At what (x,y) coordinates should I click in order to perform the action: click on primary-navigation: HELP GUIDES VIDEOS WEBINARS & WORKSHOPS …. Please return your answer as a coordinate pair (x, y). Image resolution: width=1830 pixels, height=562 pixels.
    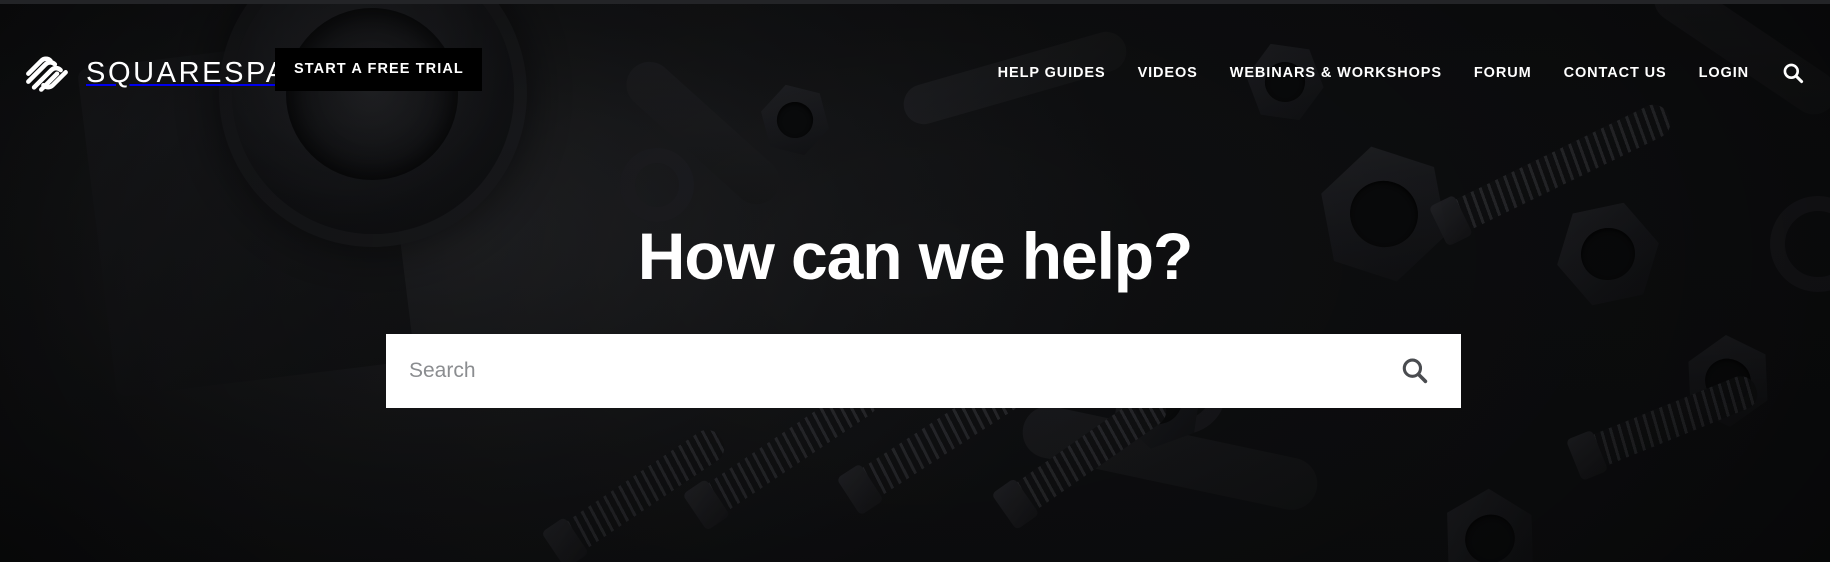
    Looking at the image, I should click on (1402, 73).